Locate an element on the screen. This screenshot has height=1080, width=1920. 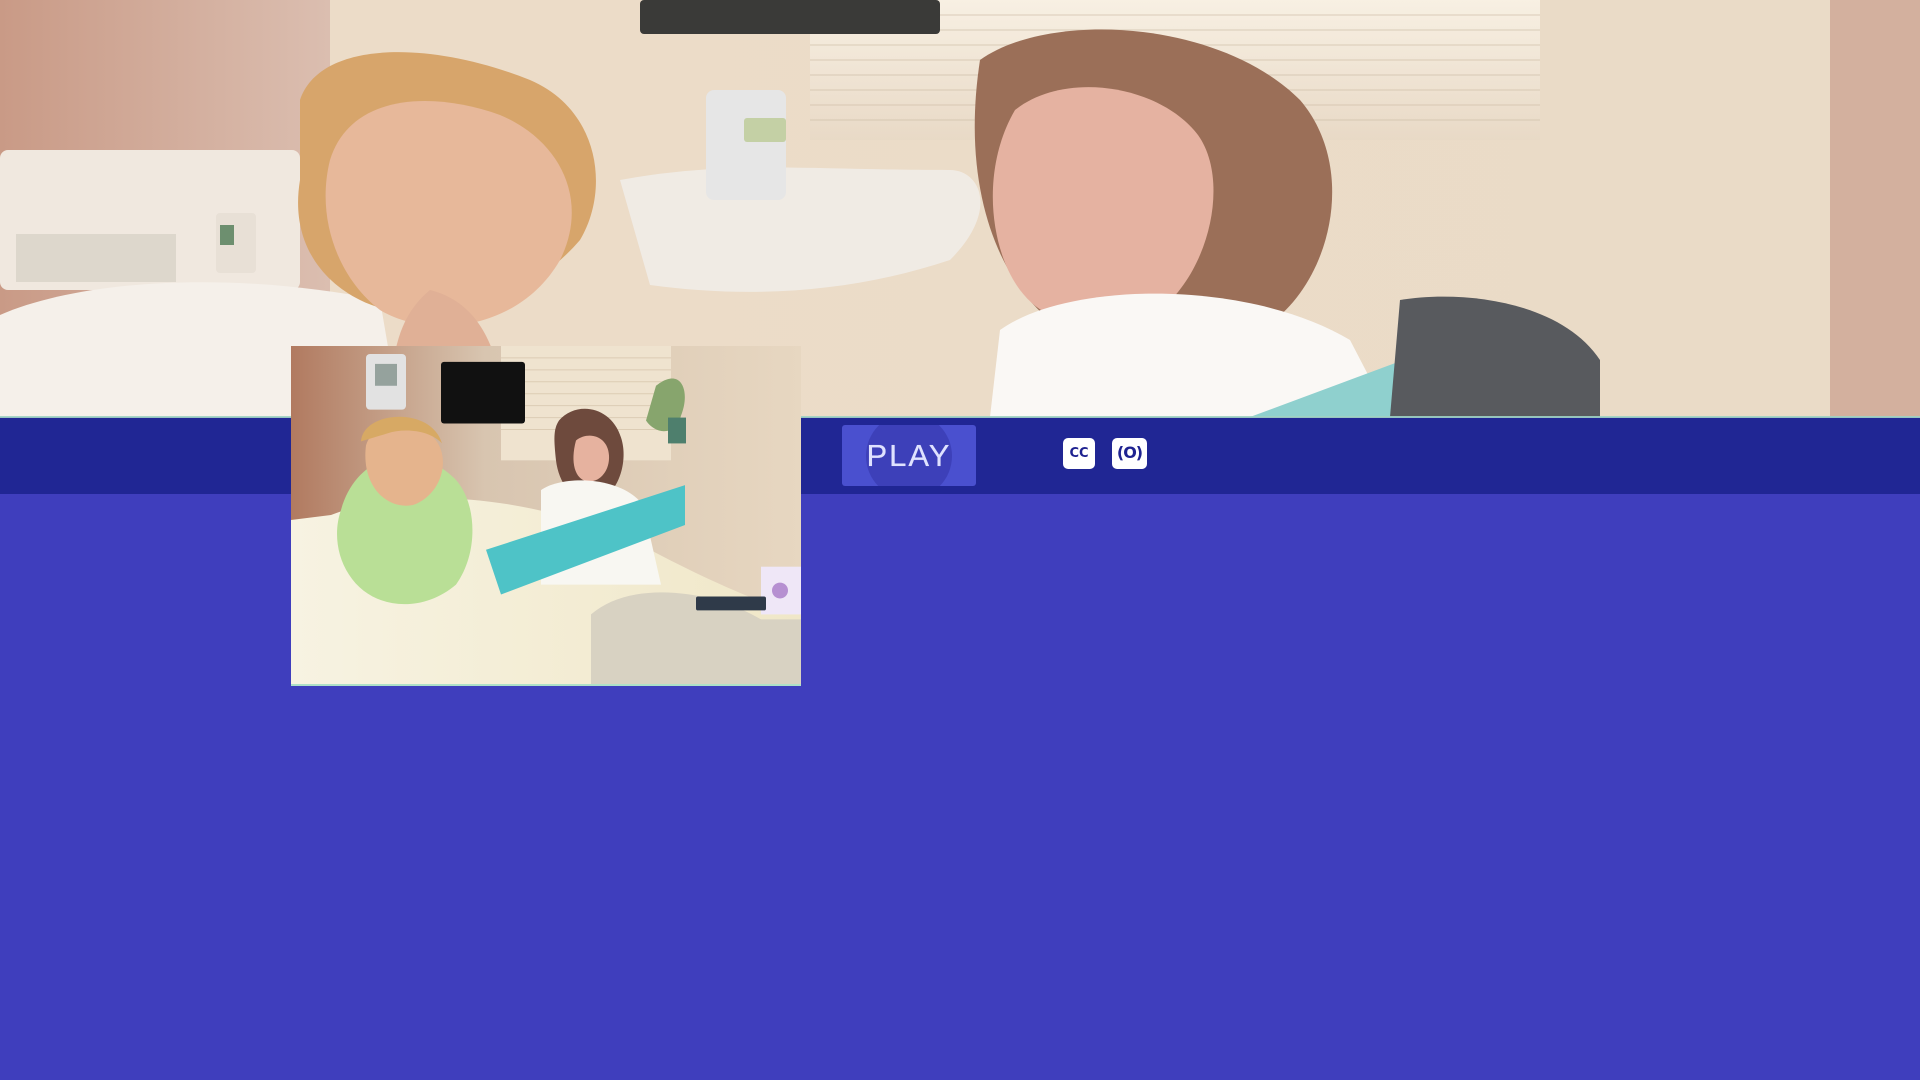
thumbnail-image is located at coordinates (546, 515).